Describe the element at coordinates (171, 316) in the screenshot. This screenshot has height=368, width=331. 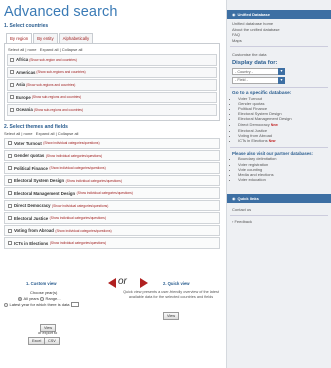
I see `quick-view-button: View` at that location.